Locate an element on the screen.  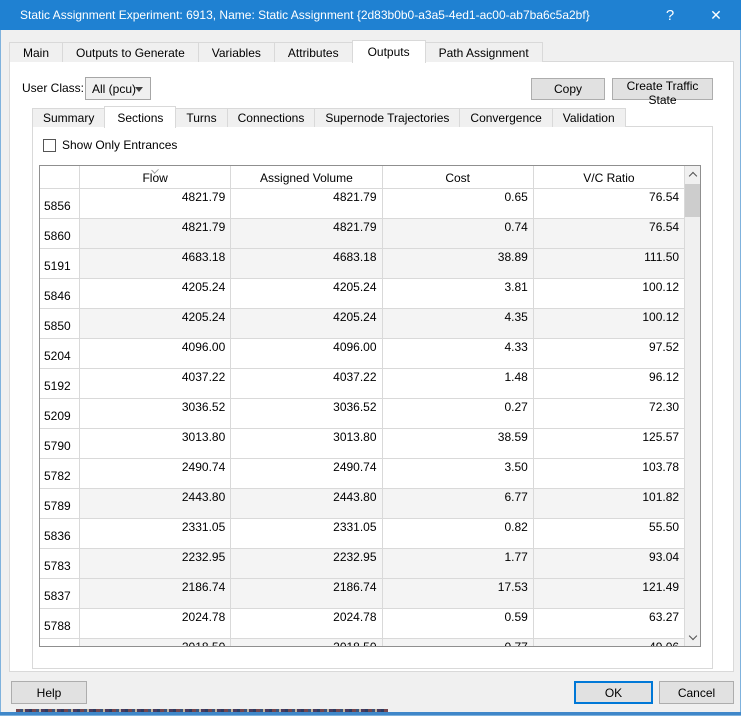
row-id: 5204 is located at coordinates (60, 353).